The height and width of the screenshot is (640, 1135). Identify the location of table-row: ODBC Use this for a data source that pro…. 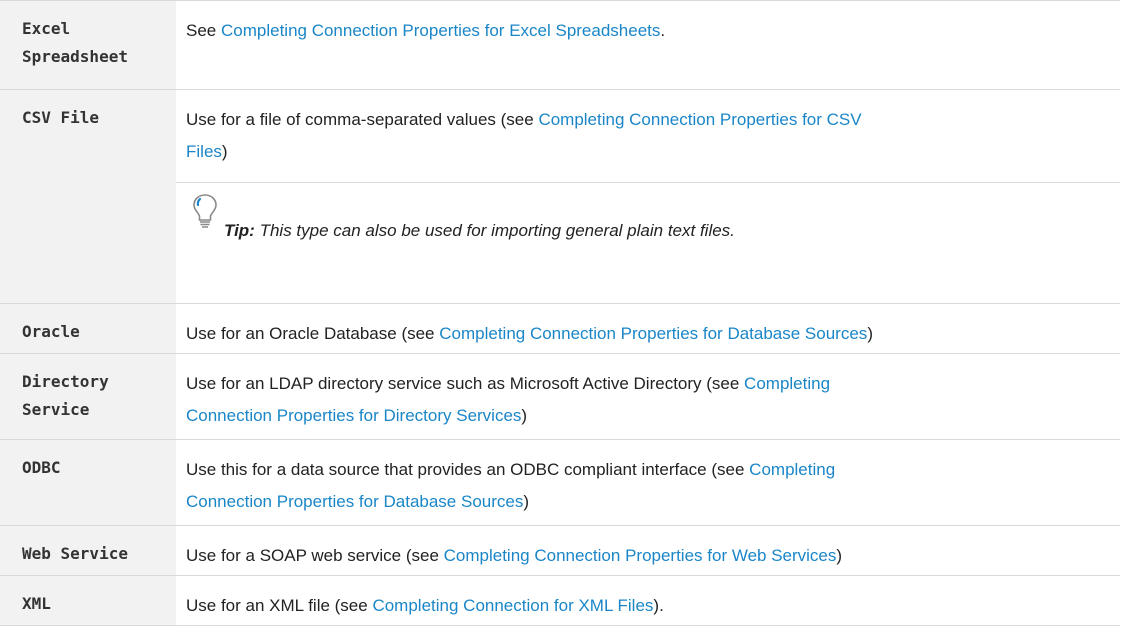
(560, 482).